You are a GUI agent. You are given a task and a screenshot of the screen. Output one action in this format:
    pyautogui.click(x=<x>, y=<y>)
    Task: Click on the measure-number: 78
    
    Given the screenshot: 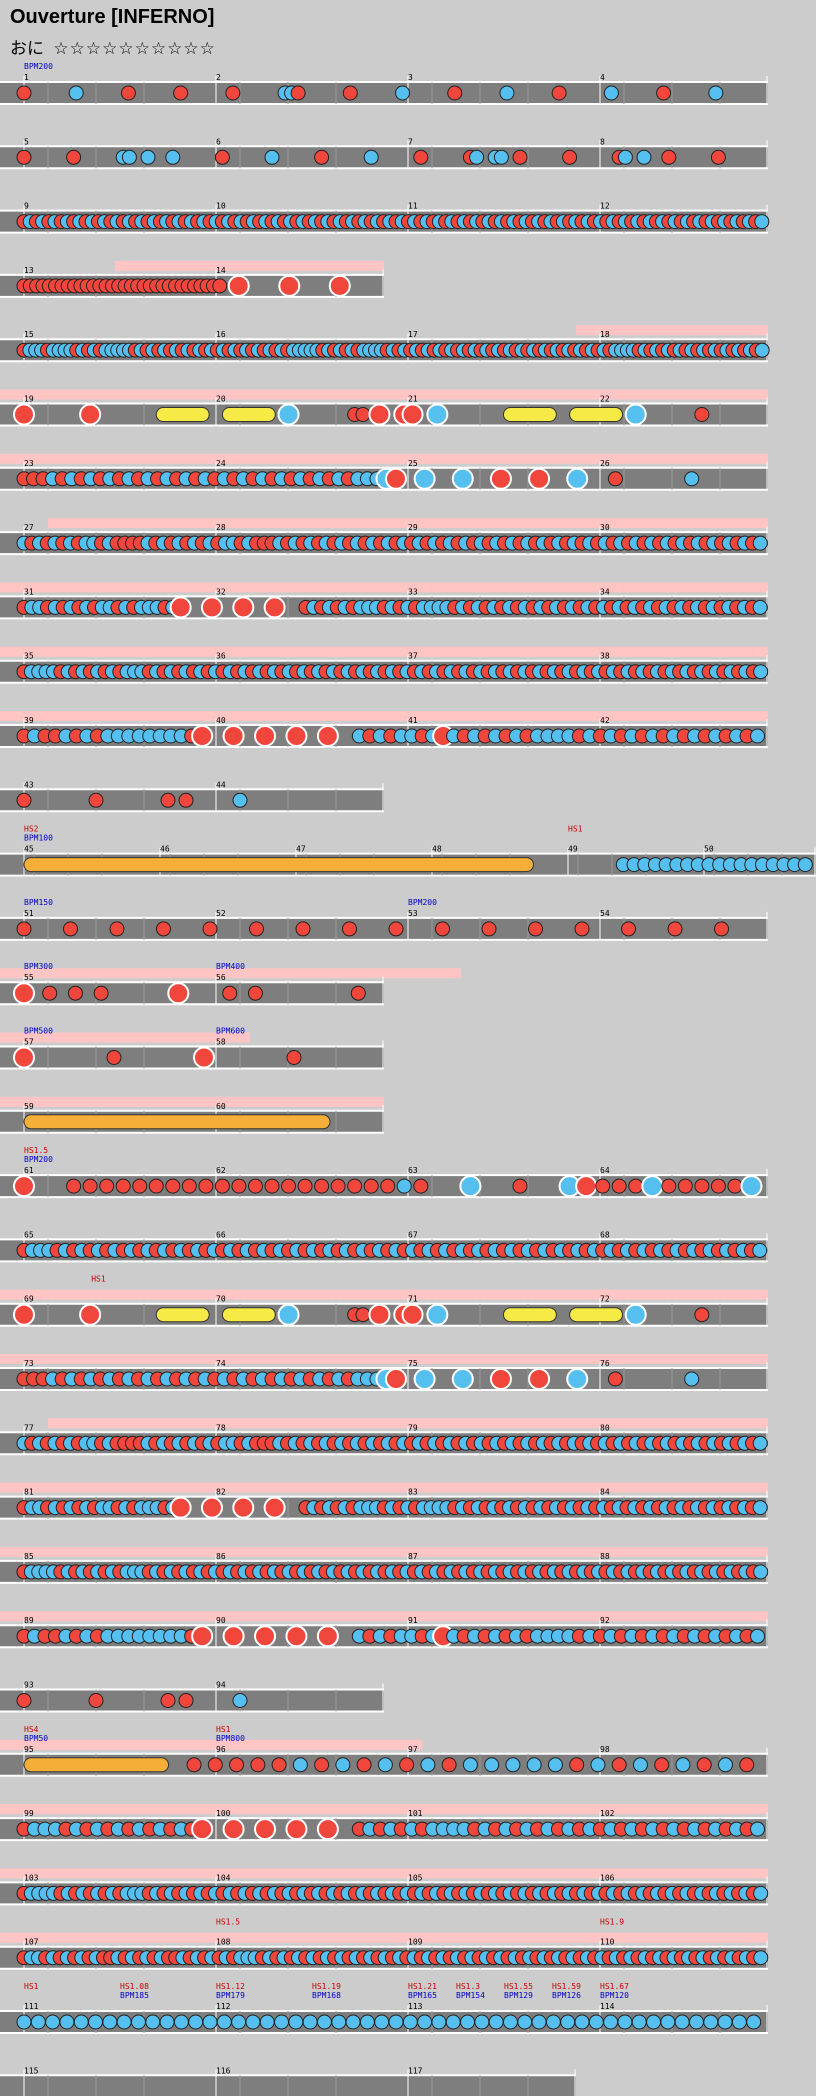 What is the action you would take?
    pyautogui.click(x=221, y=1427)
    